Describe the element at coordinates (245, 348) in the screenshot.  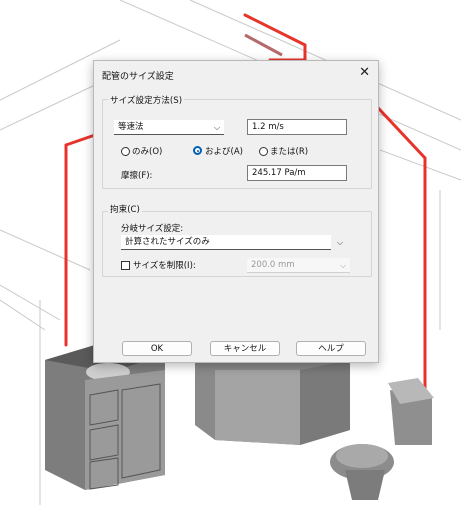
I see `cancel-button: キャンセル` at that location.